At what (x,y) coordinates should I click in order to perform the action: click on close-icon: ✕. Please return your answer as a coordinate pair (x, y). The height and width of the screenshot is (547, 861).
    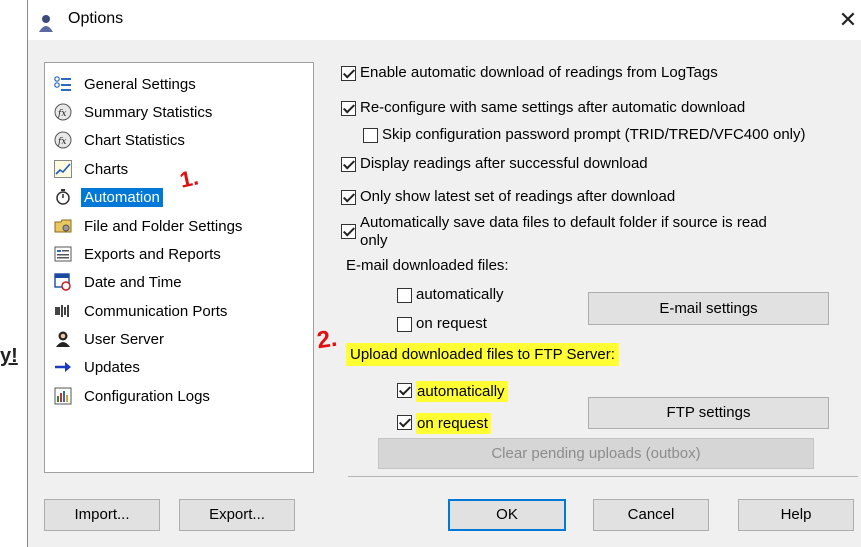
    Looking at the image, I should click on (847, 20).